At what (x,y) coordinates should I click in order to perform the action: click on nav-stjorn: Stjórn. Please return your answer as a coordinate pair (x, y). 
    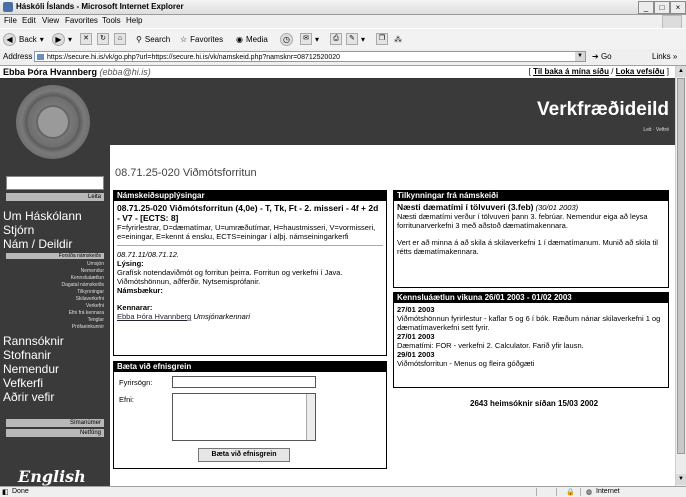
    Looking at the image, I should click on (18, 230).